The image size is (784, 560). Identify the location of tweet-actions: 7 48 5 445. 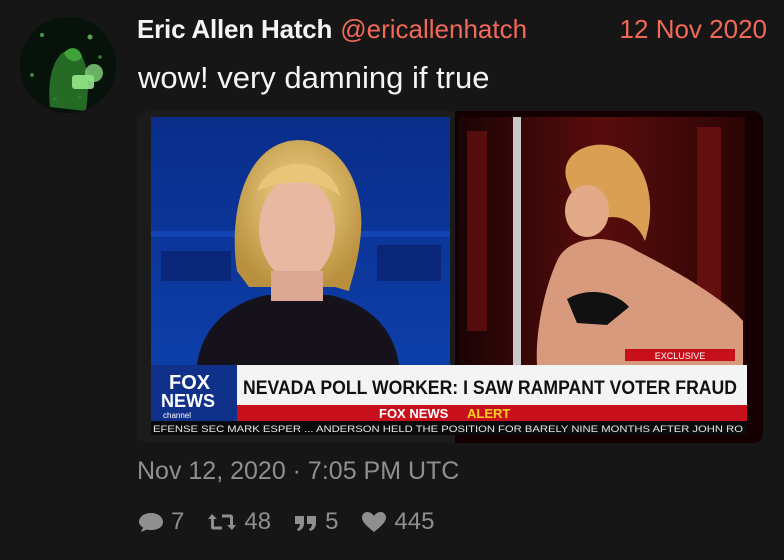
(296, 522).